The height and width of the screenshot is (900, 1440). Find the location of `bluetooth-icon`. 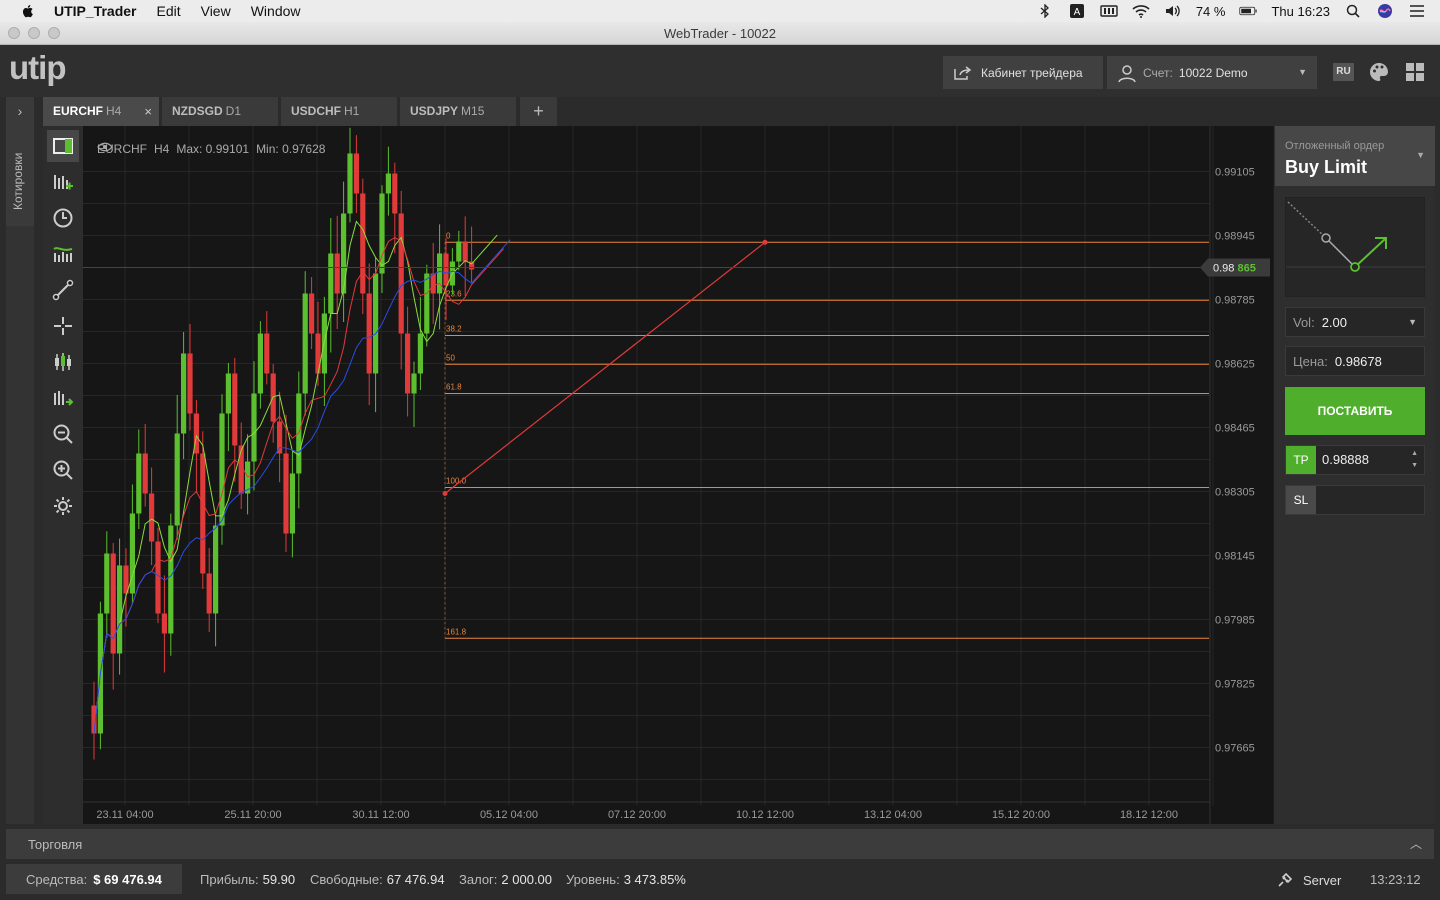

bluetooth-icon is located at coordinates (1045, 11).